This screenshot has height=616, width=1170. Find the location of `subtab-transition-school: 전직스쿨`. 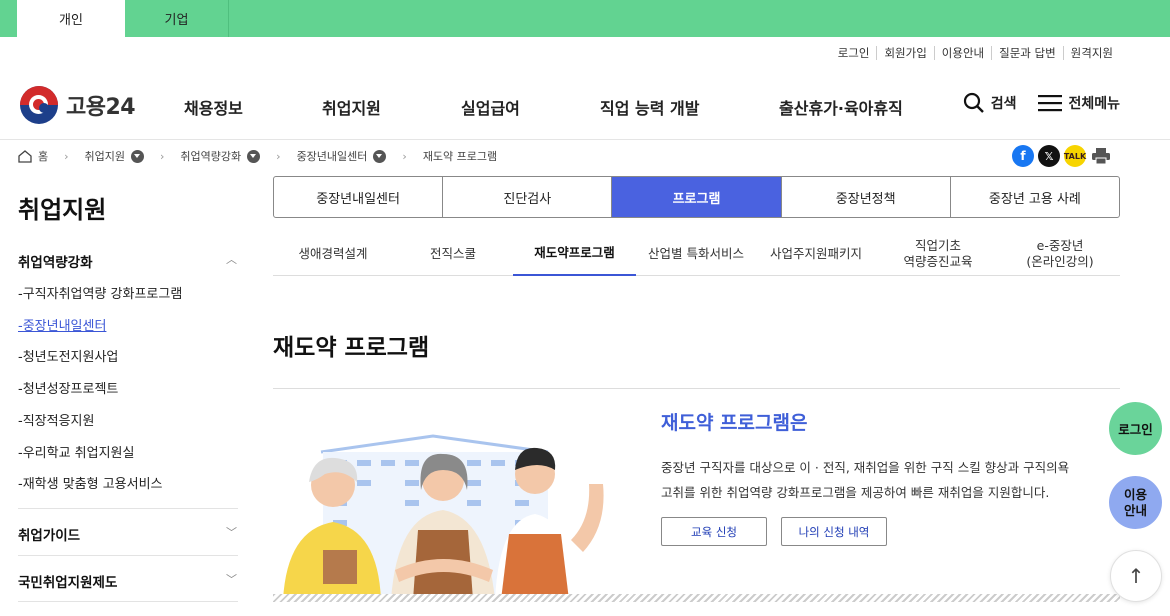

subtab-transition-school: 전직스쿨 is located at coordinates (453, 254).